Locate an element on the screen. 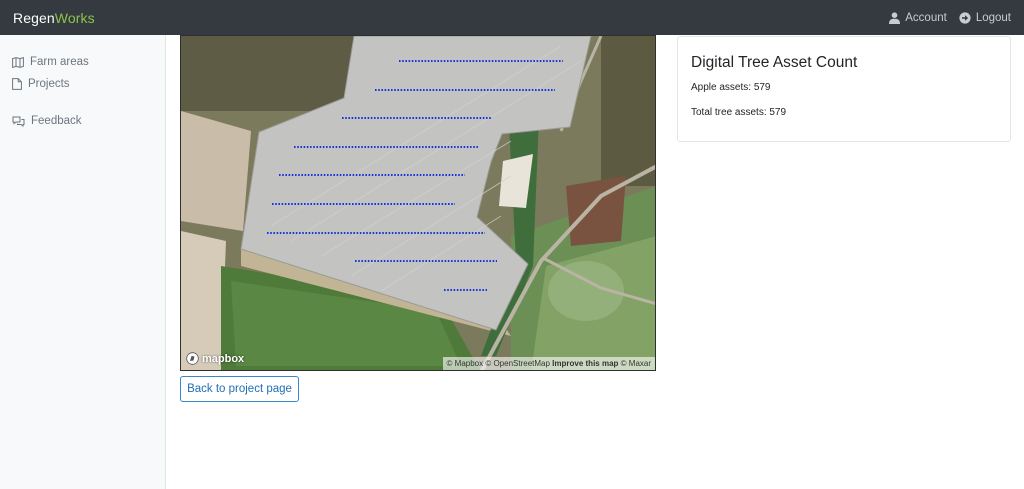 The image size is (1024, 489). logout-link: Logout is located at coordinates (985, 18).